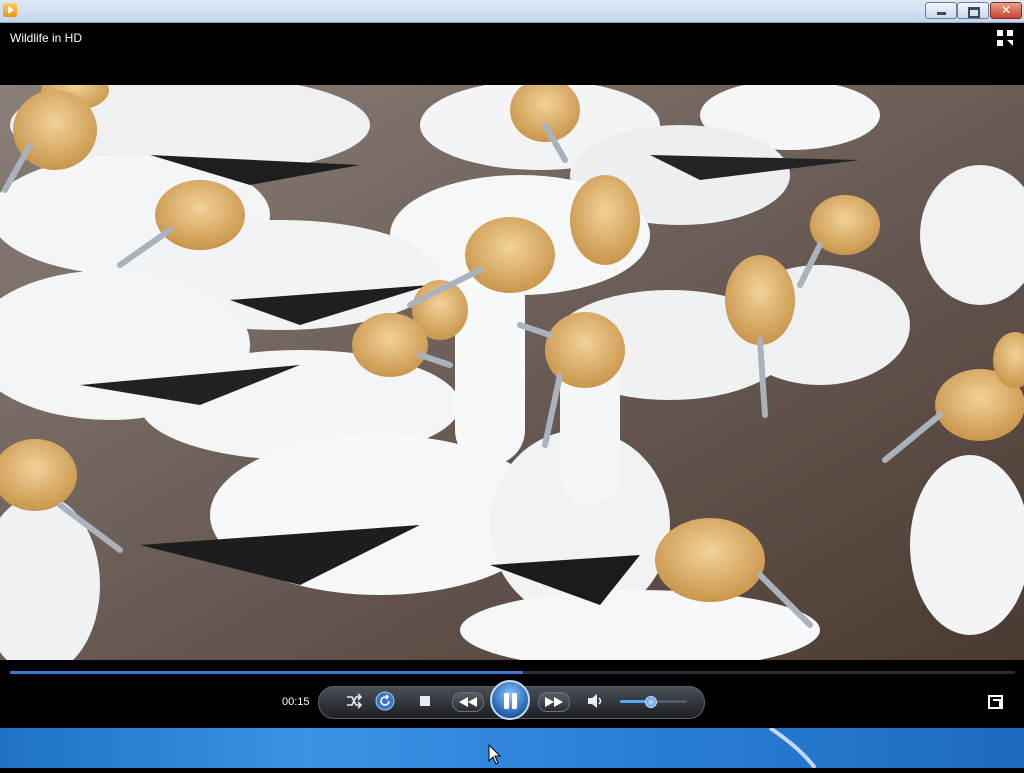  What do you see at coordinates (46, 38) in the screenshot?
I see `video-title: Wildlife in HD` at bounding box center [46, 38].